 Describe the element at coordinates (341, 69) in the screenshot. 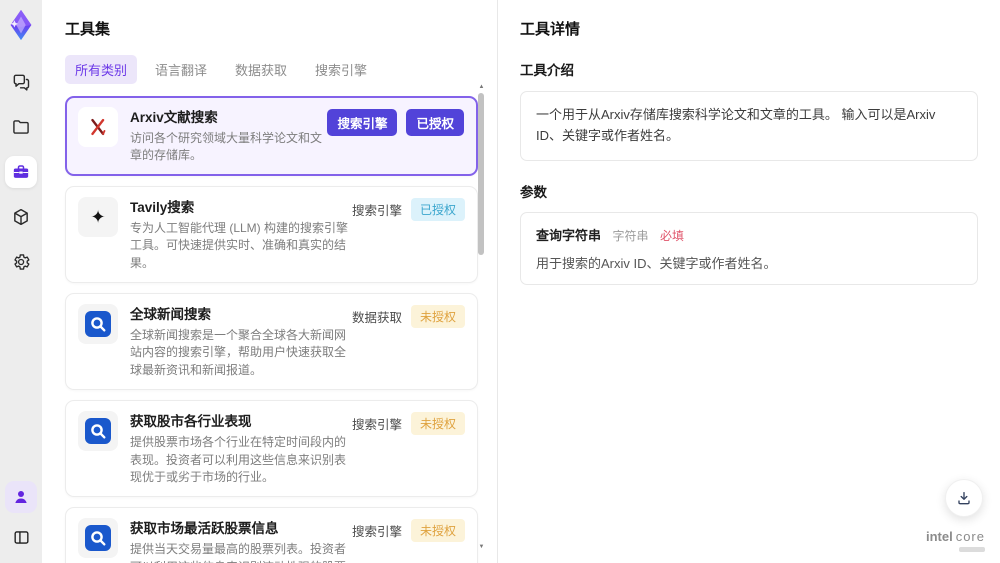

I see `tab-search-engine: 搜索引擎` at that location.